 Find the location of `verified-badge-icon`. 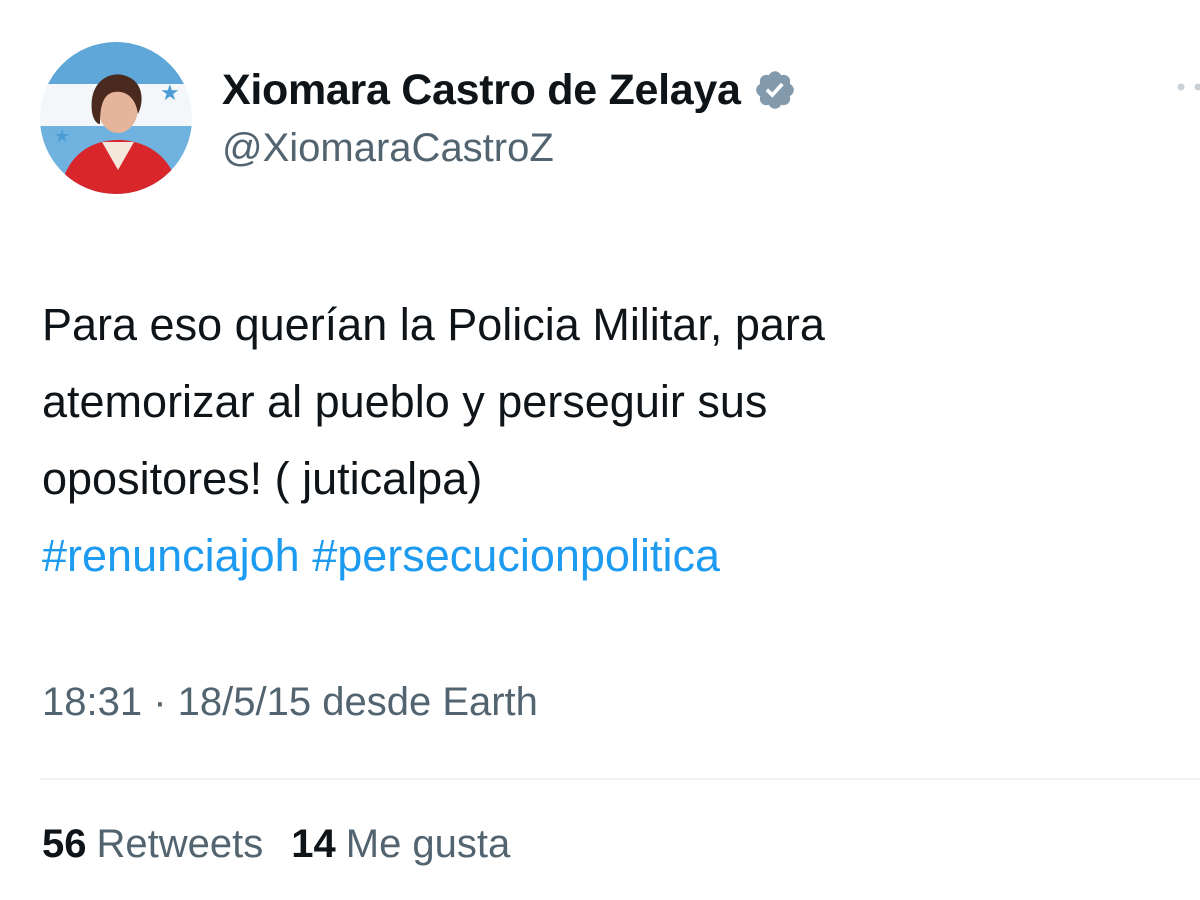

verified-badge-icon is located at coordinates (774, 90).